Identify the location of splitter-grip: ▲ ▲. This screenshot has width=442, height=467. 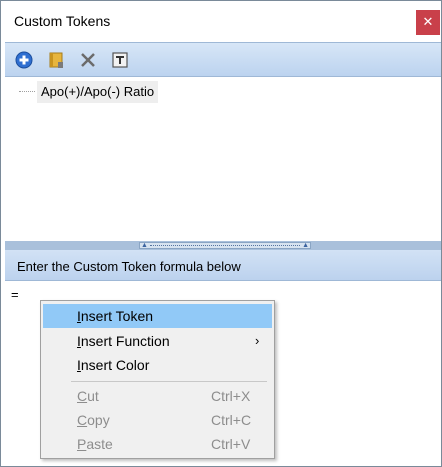
(225, 245).